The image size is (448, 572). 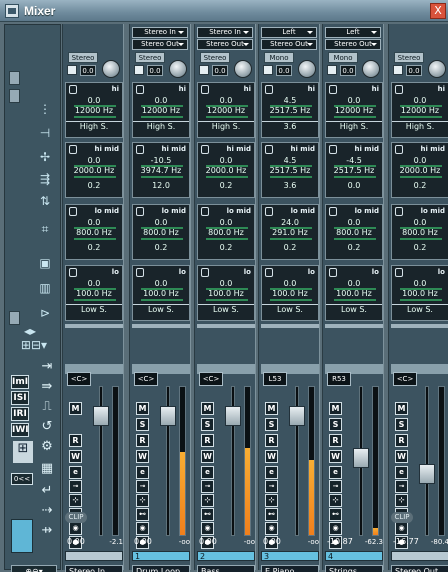 What do you see at coordinates (94, 126) in the screenshot?
I see `eq-q-value: High S.` at bounding box center [94, 126].